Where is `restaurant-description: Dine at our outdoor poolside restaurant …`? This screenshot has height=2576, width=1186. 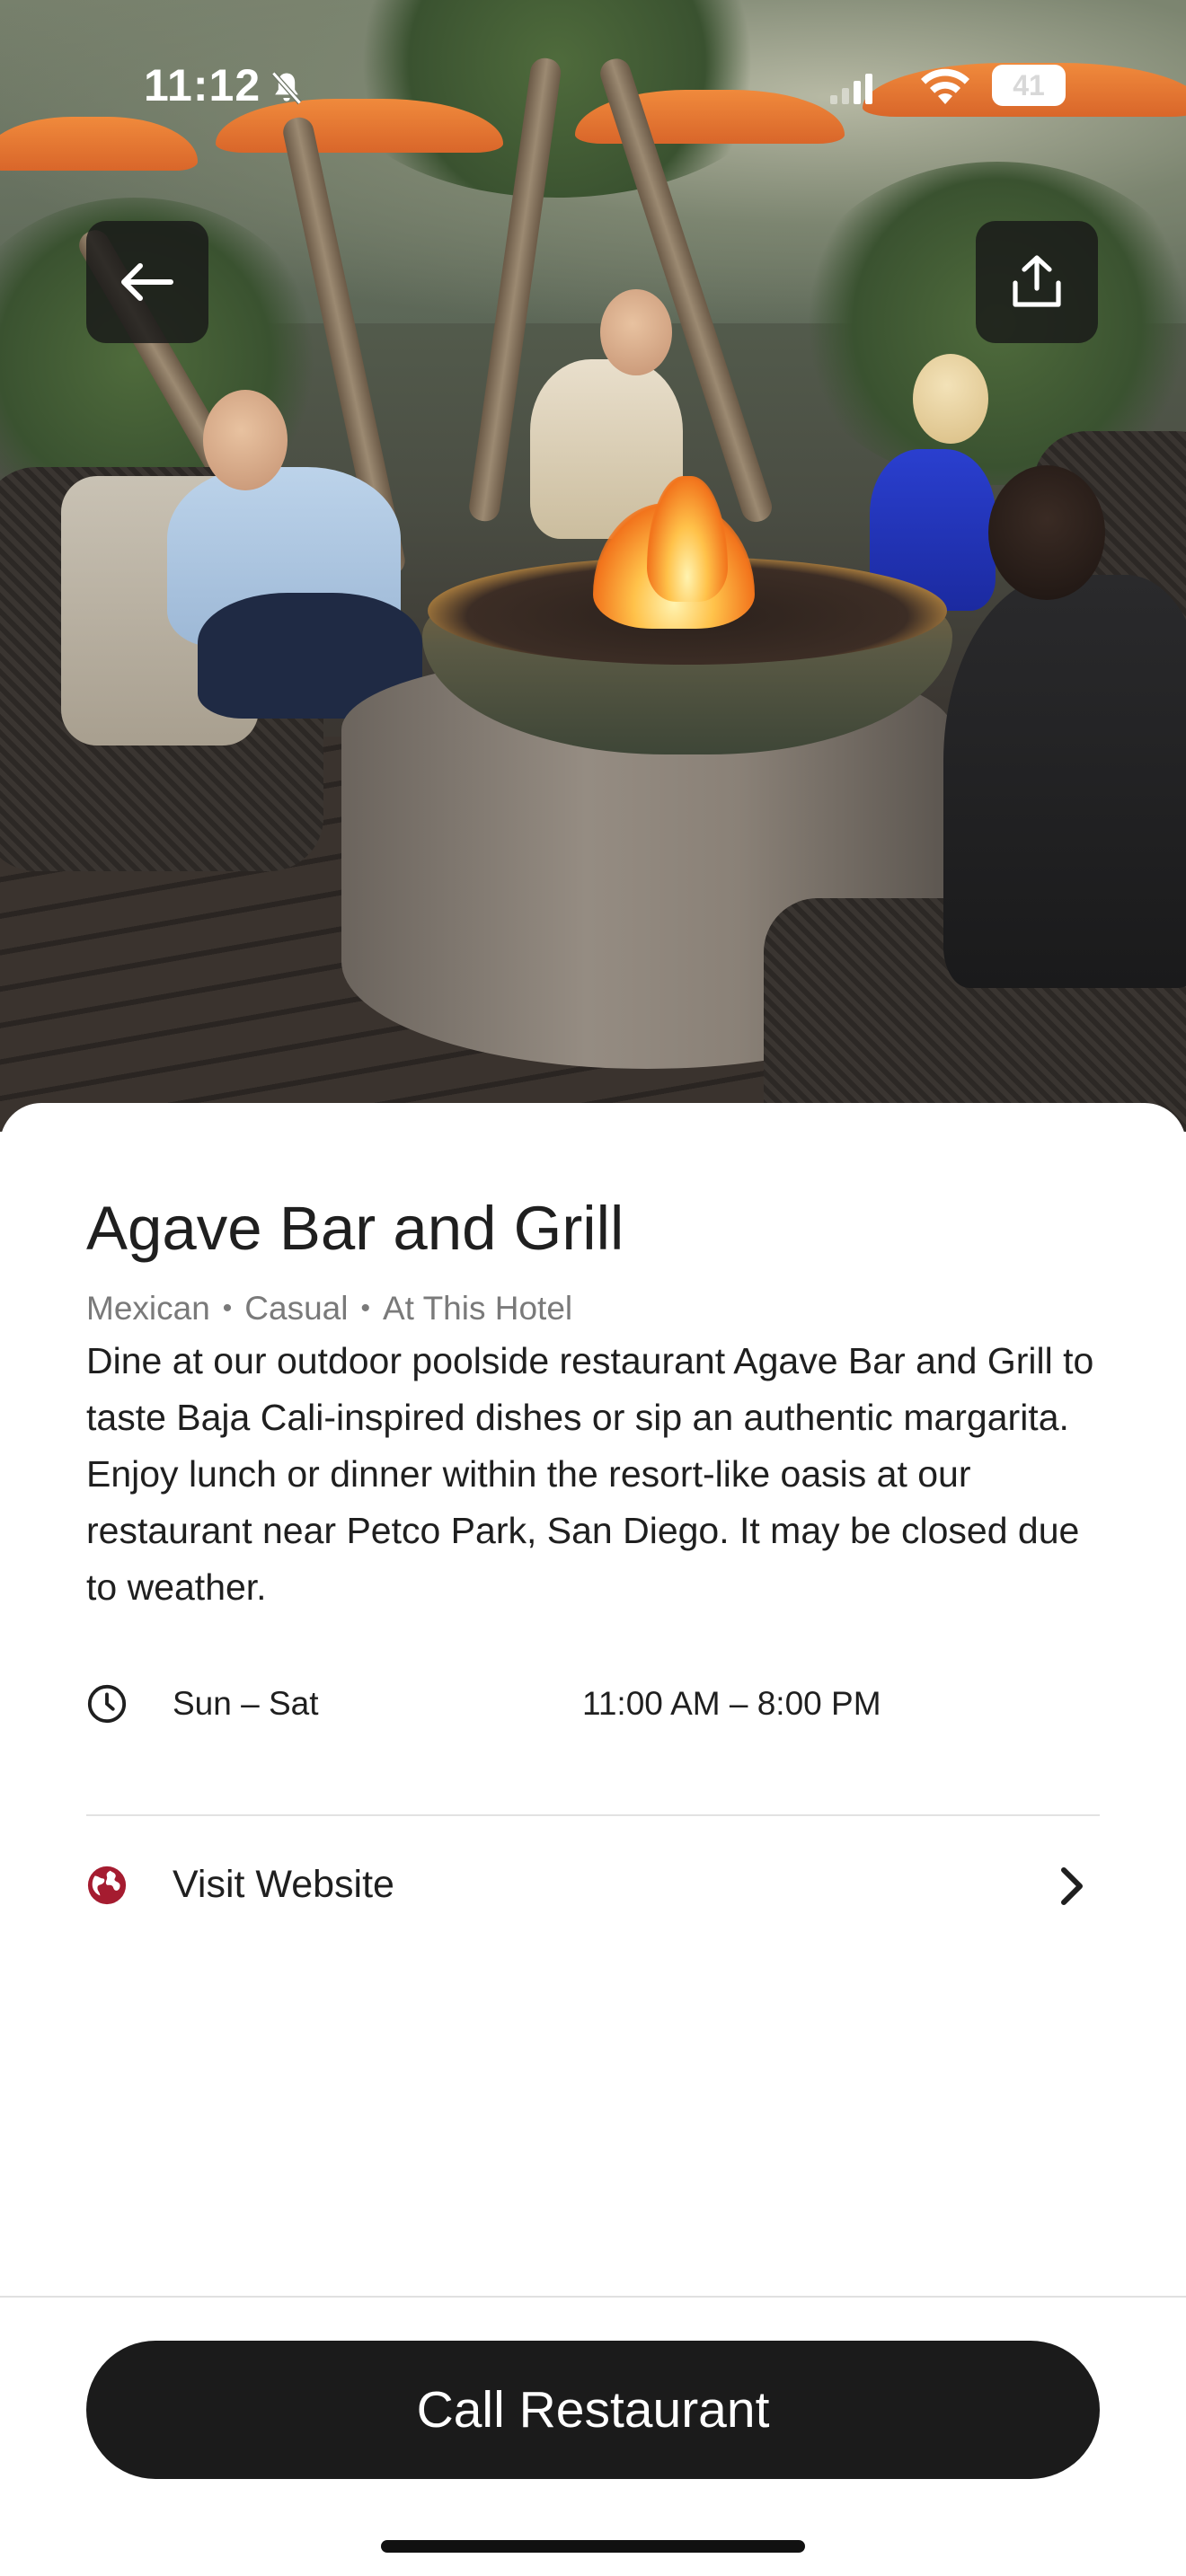 restaurant-description: Dine at our outdoor poolside restaurant … is located at coordinates (590, 1474).